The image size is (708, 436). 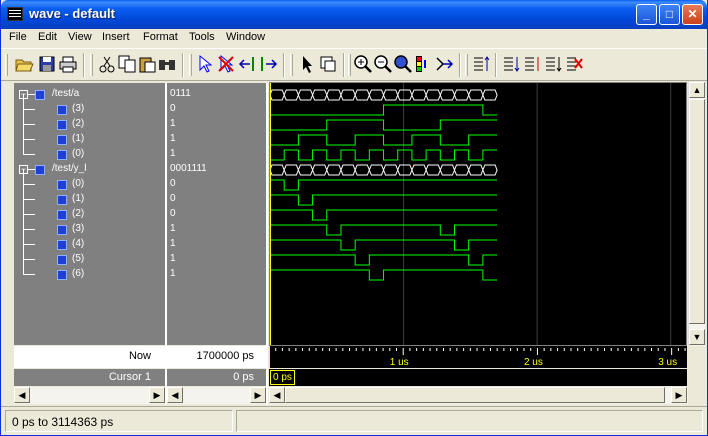 I want to click on goto-icon, so click(x=444, y=64).